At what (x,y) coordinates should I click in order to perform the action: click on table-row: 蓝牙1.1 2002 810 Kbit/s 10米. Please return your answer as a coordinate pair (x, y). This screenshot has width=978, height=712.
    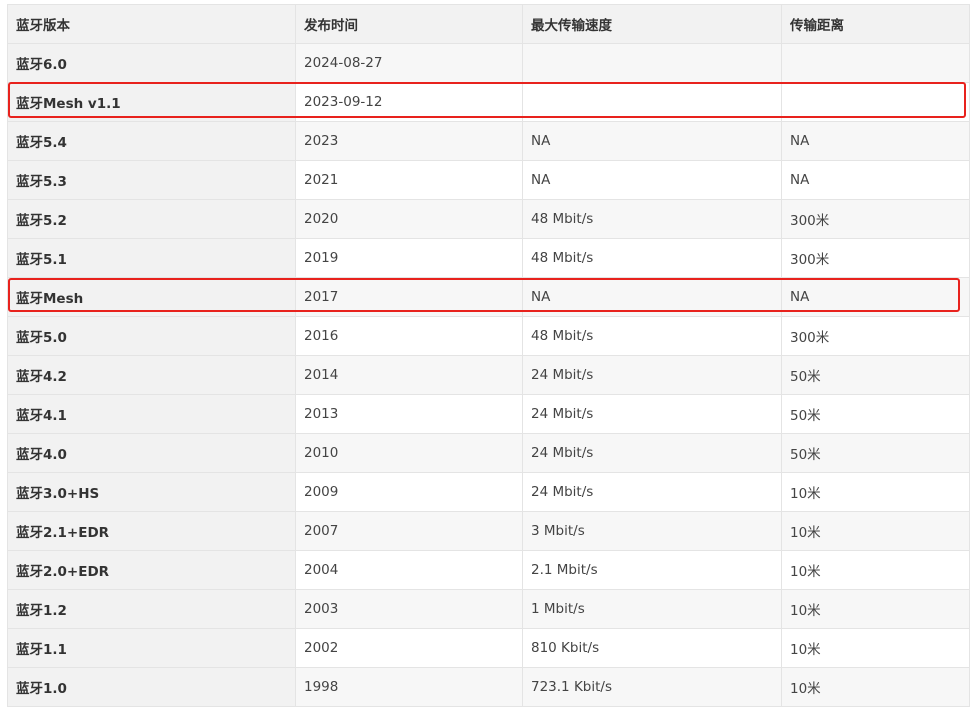
    Looking at the image, I should click on (488, 648).